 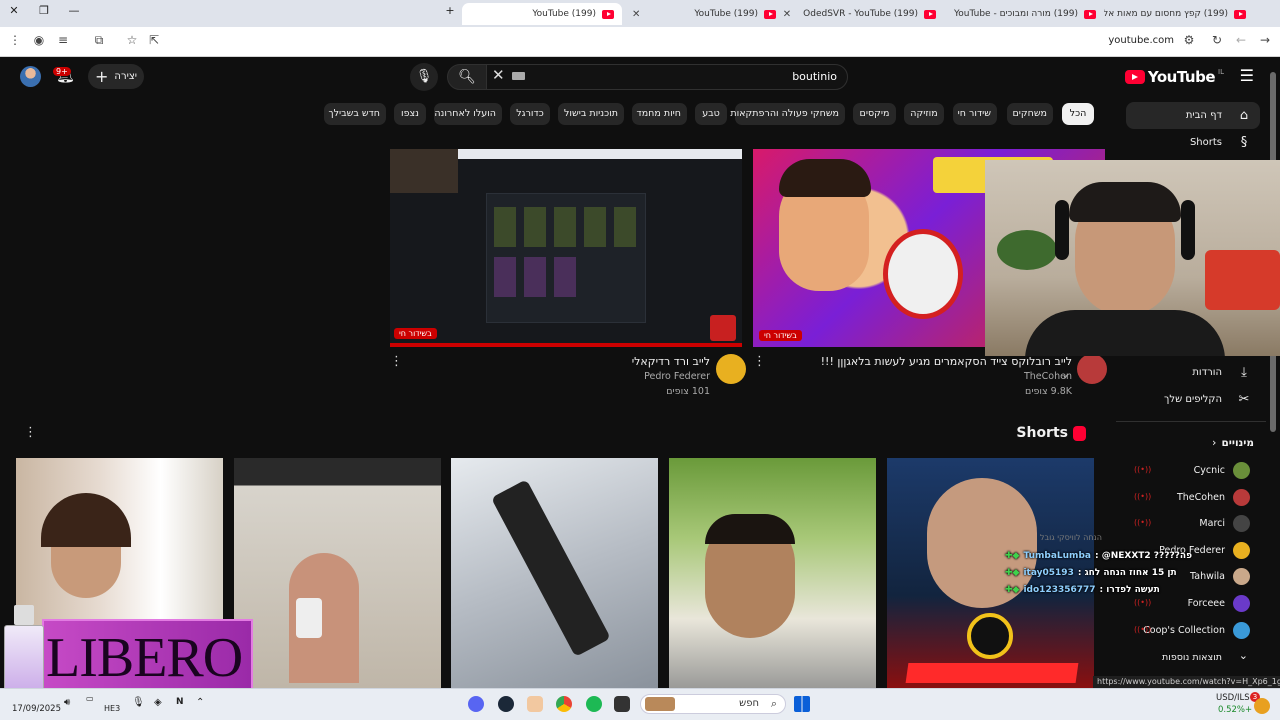 I want to click on youtube-logo: YouTube IL, so click(x=1174, y=77).